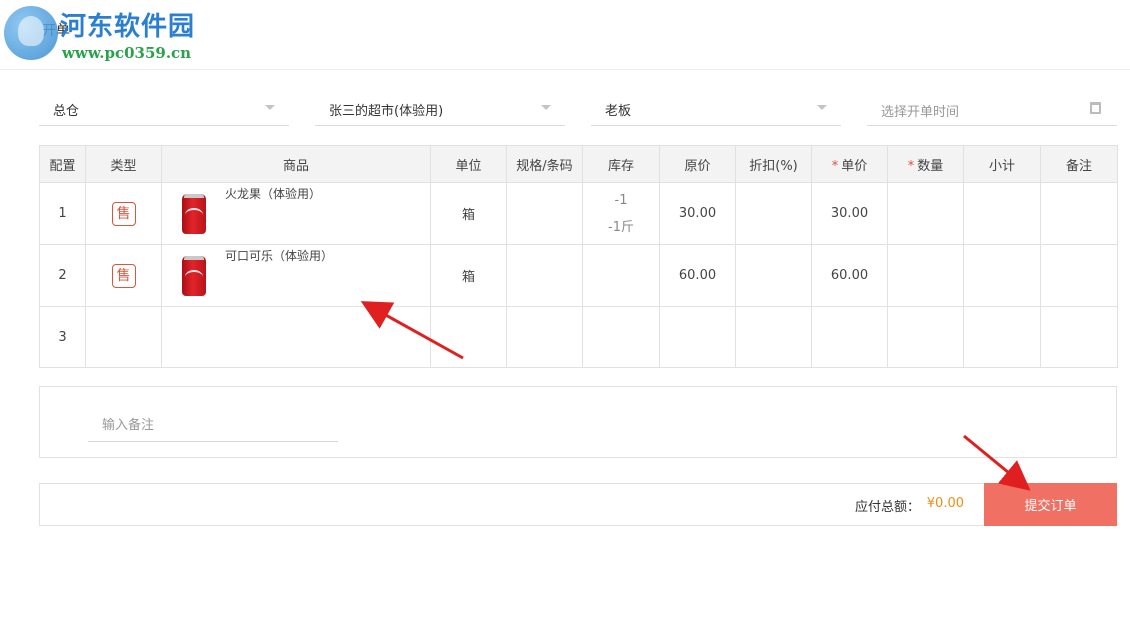  I want to click on table-row: 3, so click(578, 337).